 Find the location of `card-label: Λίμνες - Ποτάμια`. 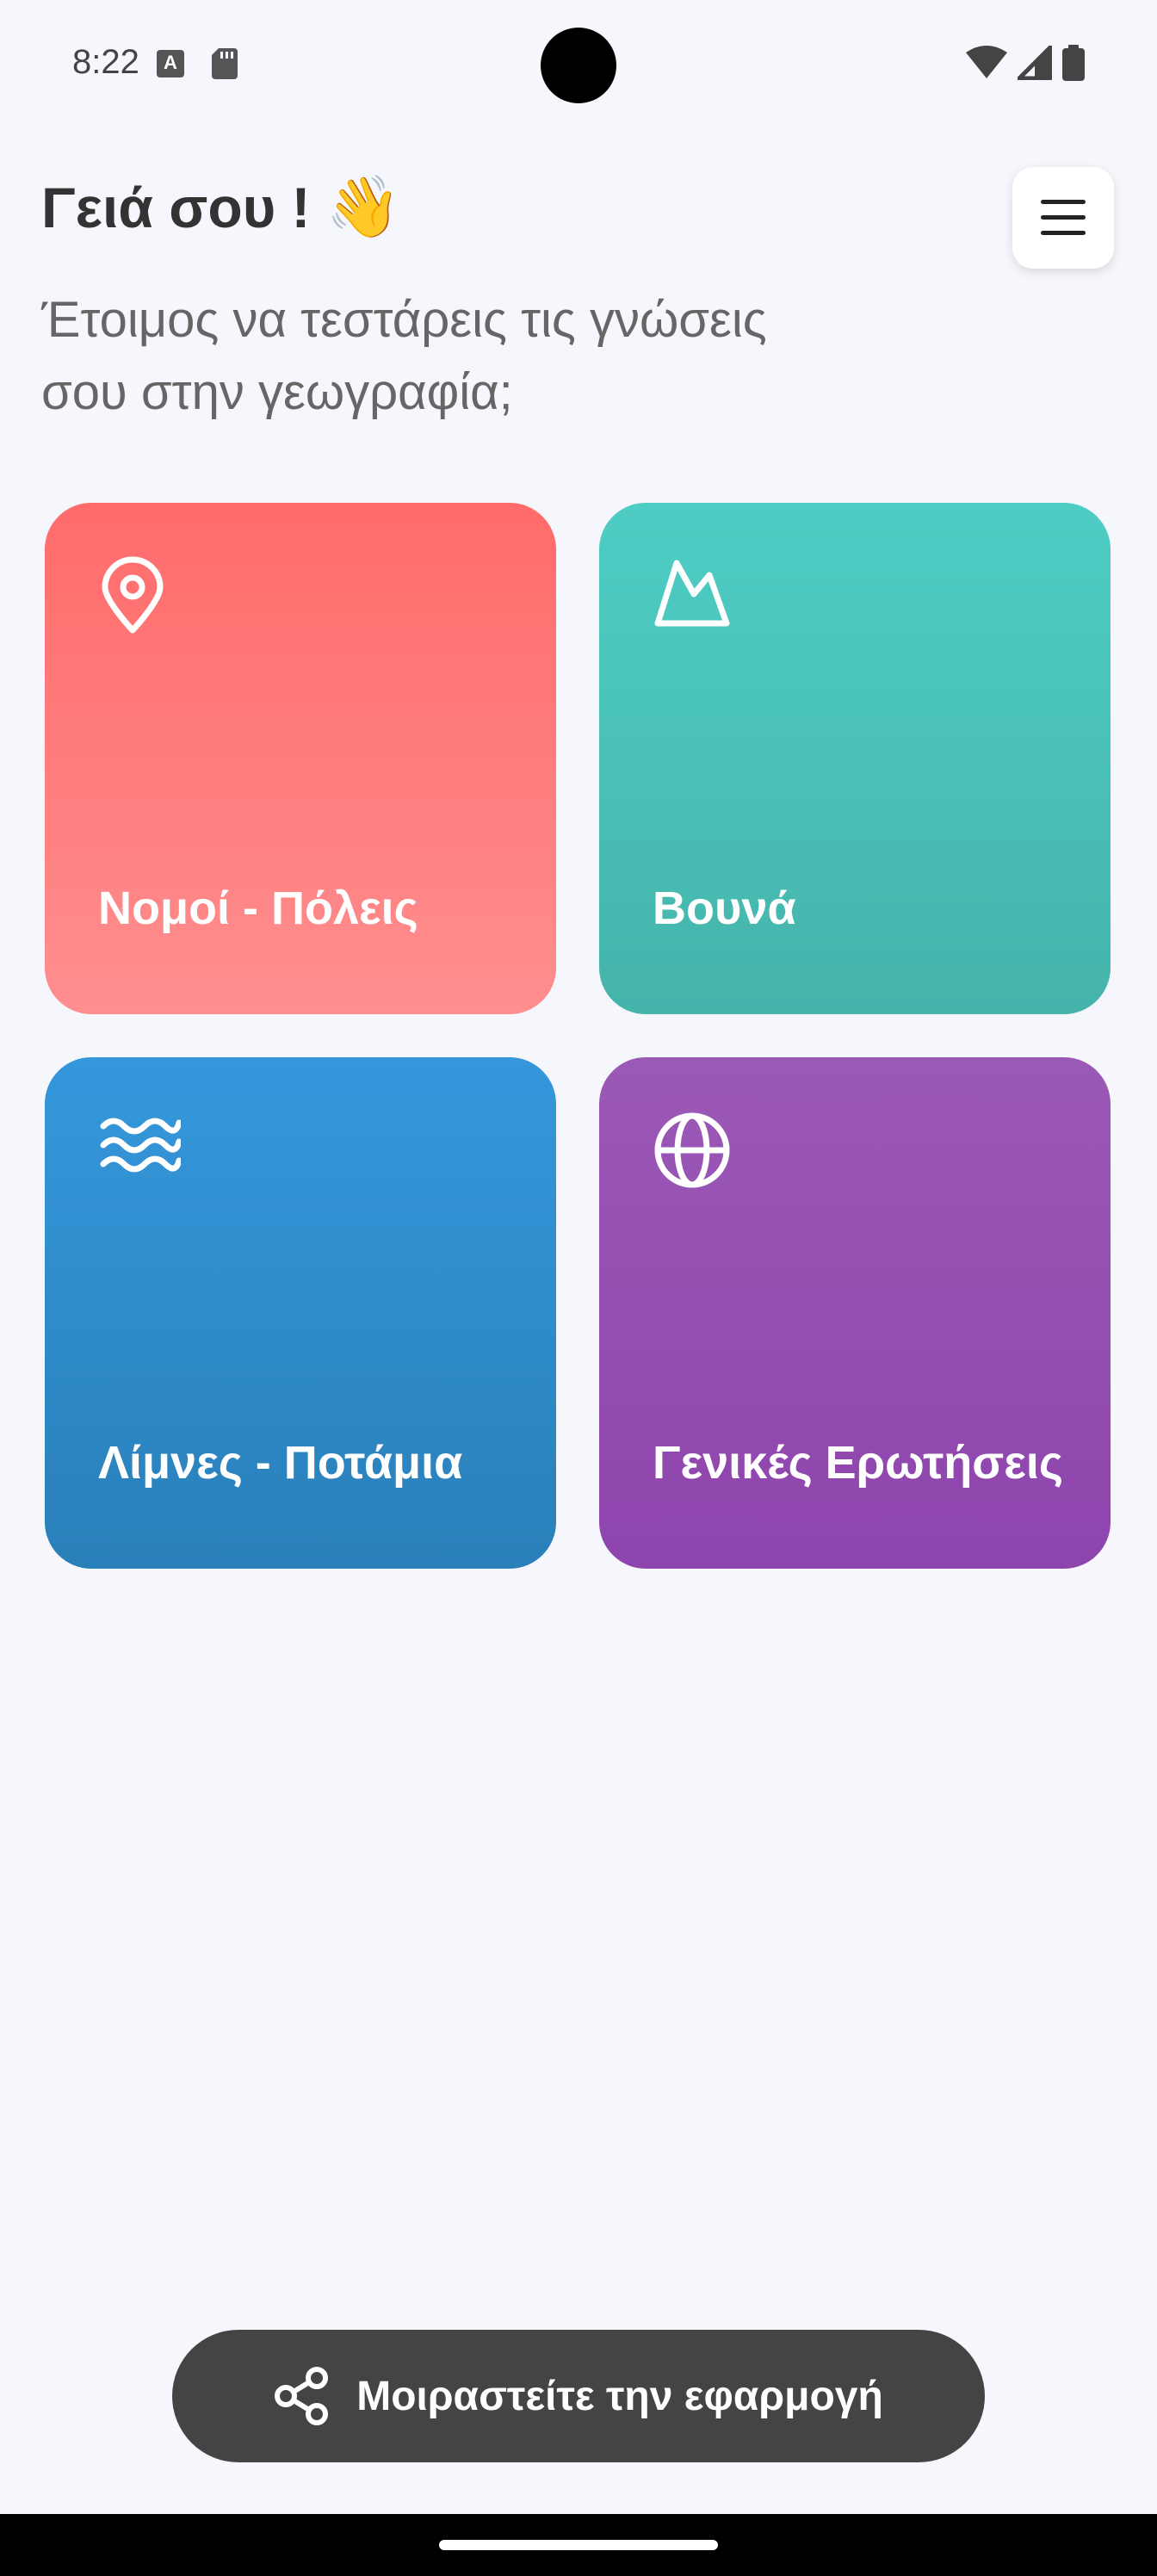

card-label: Λίμνες - Ποτάμια is located at coordinates (281, 1463).